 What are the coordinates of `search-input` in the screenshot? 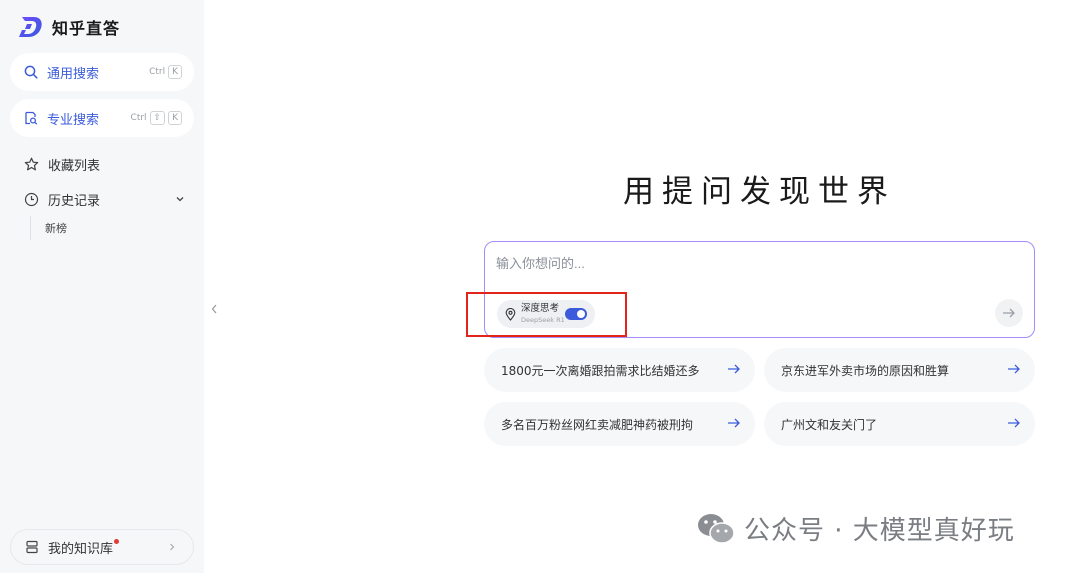 It's located at (756, 263).